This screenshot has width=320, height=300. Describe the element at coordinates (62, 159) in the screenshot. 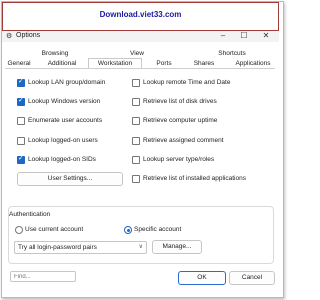

I see `checkbox-label: Lookup logged-on SIDs` at that location.